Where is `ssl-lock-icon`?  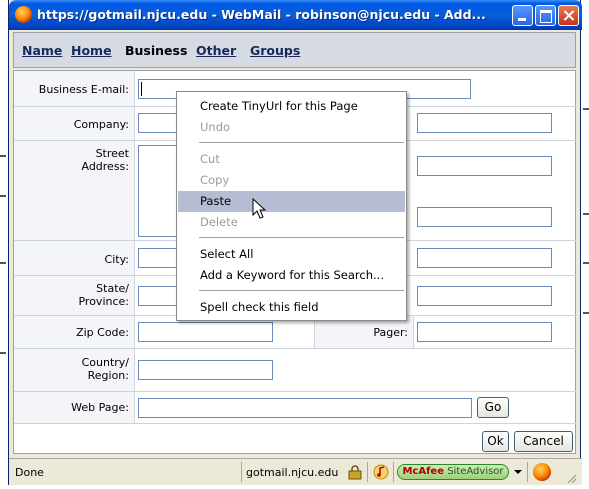 ssl-lock-icon is located at coordinates (355, 472).